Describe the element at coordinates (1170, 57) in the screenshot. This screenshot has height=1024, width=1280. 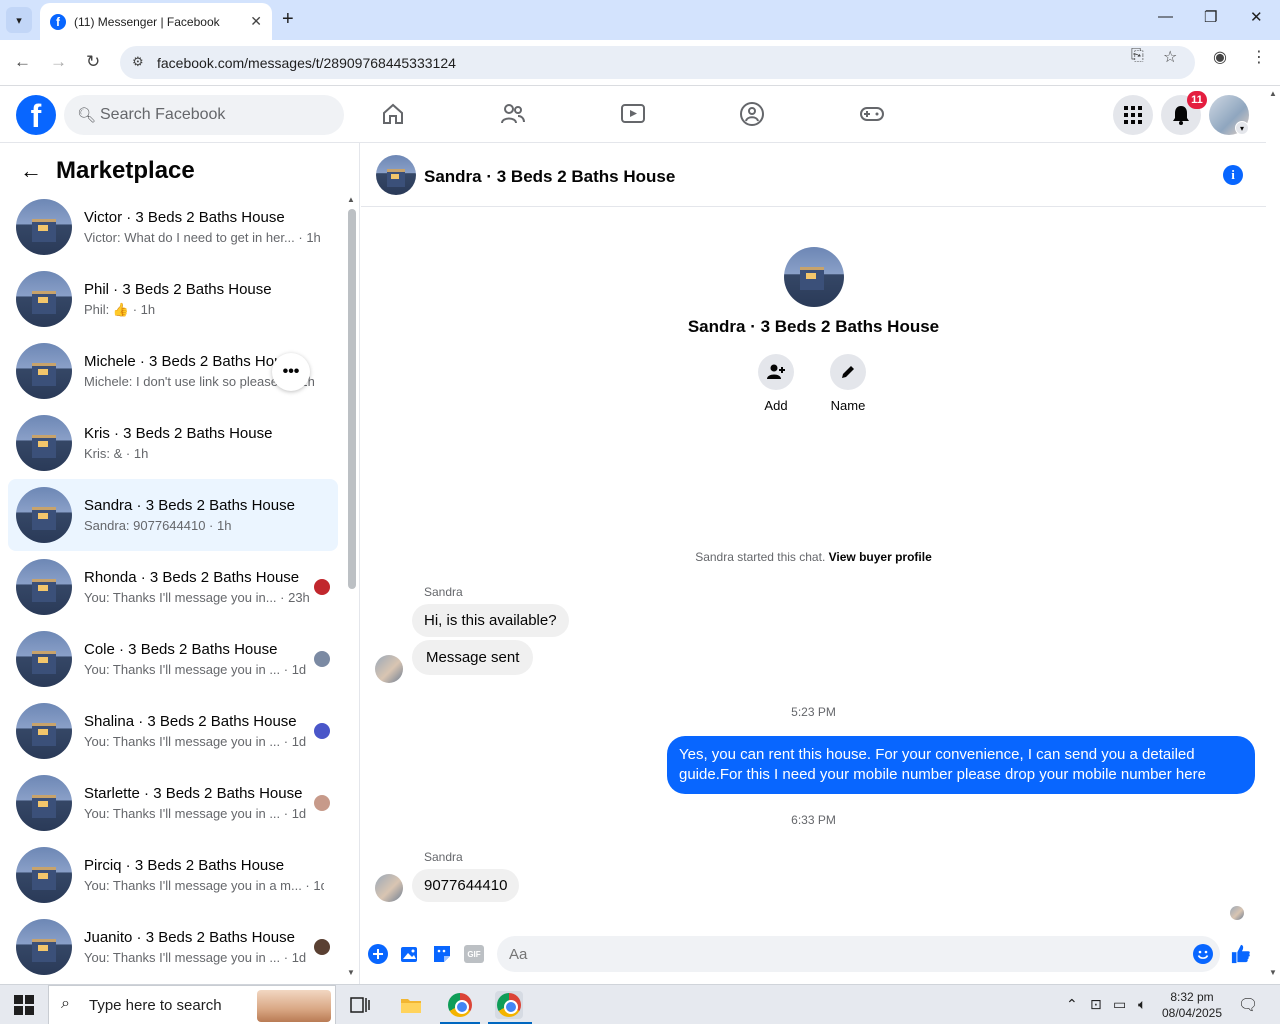
I see `bookmark-star-icon: ☆` at that location.